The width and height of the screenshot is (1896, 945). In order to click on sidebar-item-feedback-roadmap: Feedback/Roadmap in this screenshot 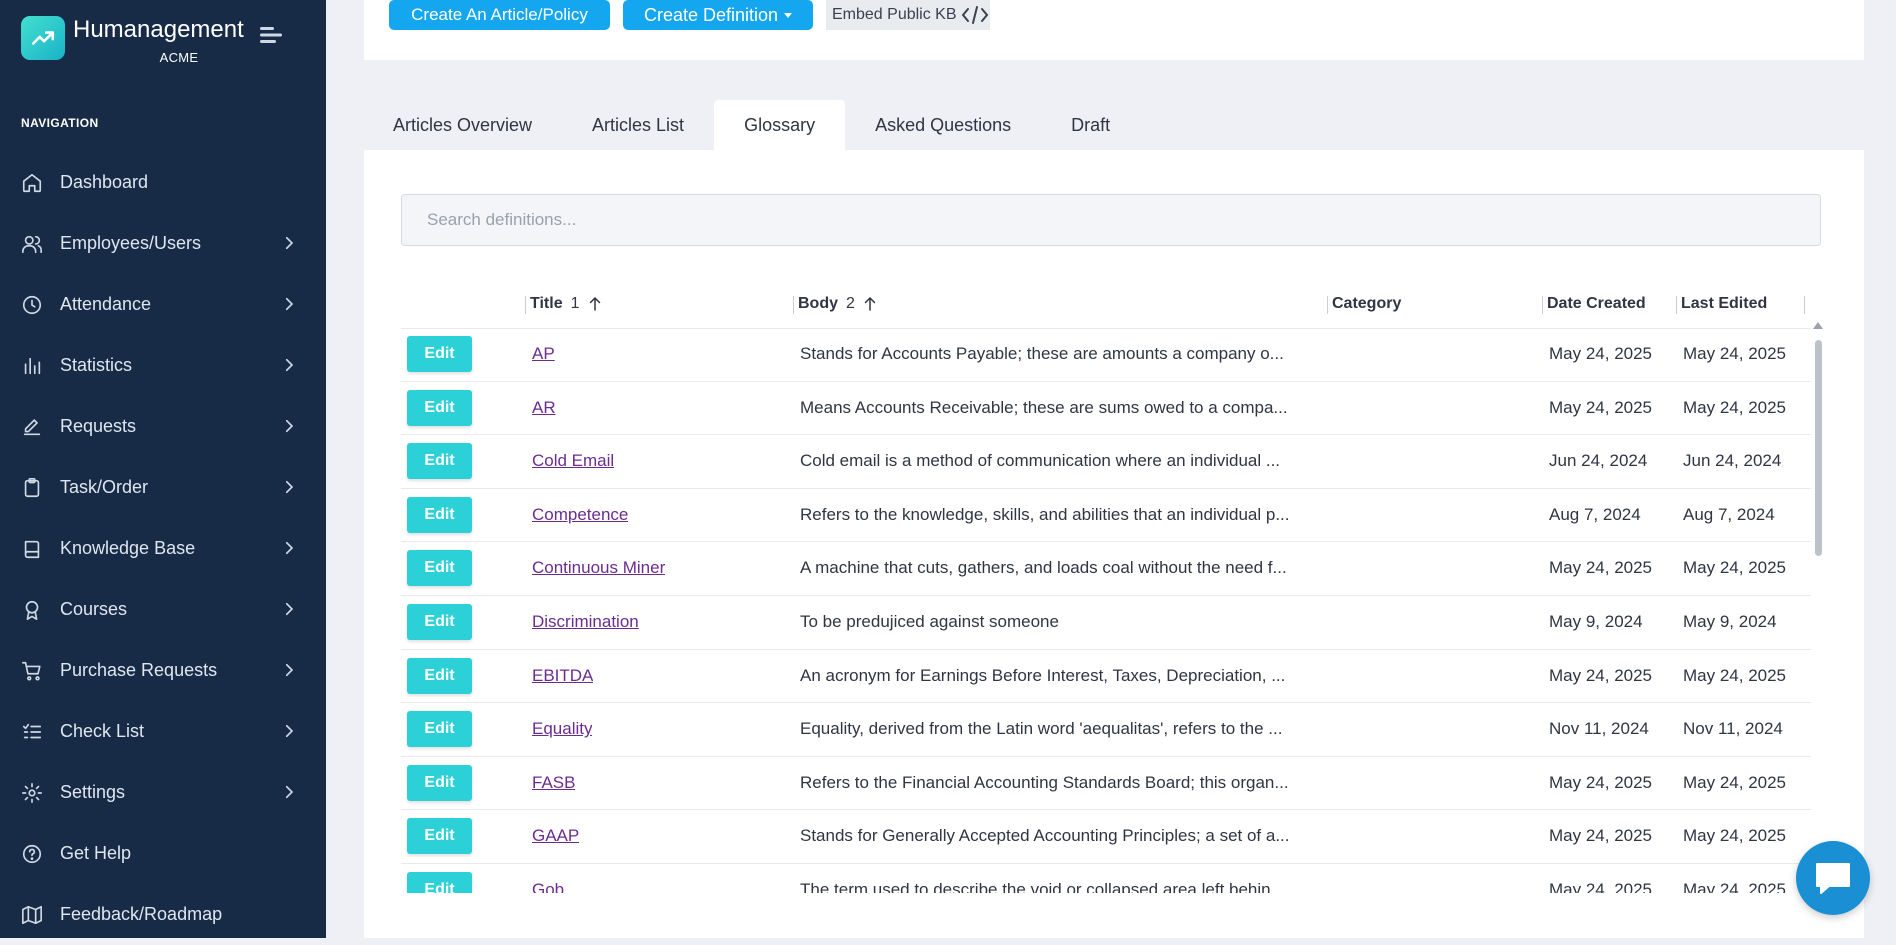, I will do `click(163, 914)`.